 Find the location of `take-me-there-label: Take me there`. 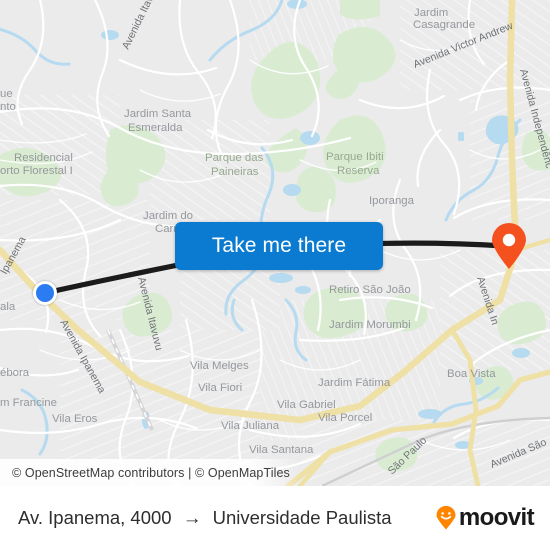

take-me-there-label: Take me there is located at coordinates (279, 245).